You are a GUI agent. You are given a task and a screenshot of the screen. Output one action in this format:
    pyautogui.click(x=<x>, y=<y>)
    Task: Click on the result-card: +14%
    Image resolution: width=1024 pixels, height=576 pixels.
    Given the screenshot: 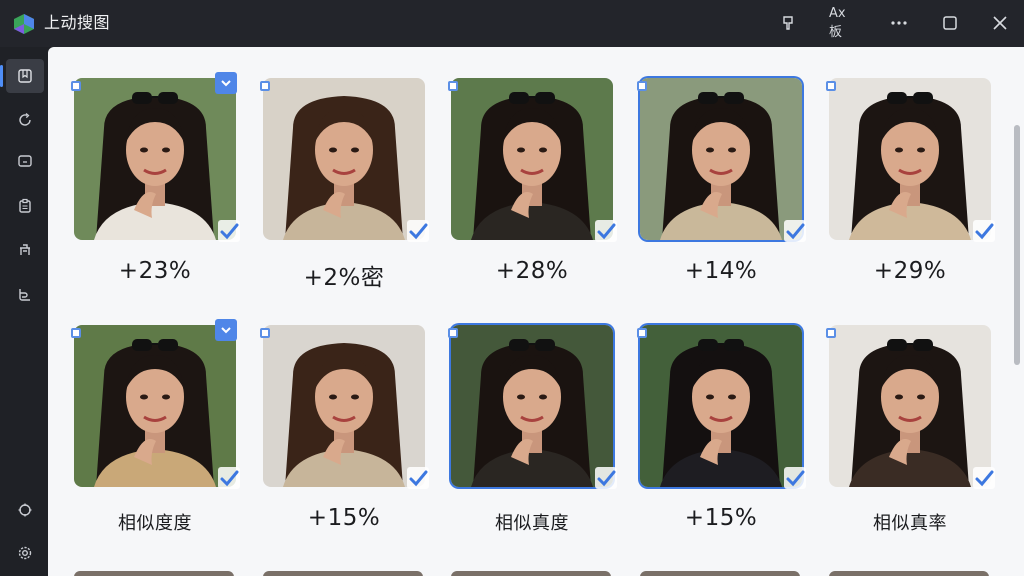 What is the action you would take?
    pyautogui.click(x=723, y=185)
    